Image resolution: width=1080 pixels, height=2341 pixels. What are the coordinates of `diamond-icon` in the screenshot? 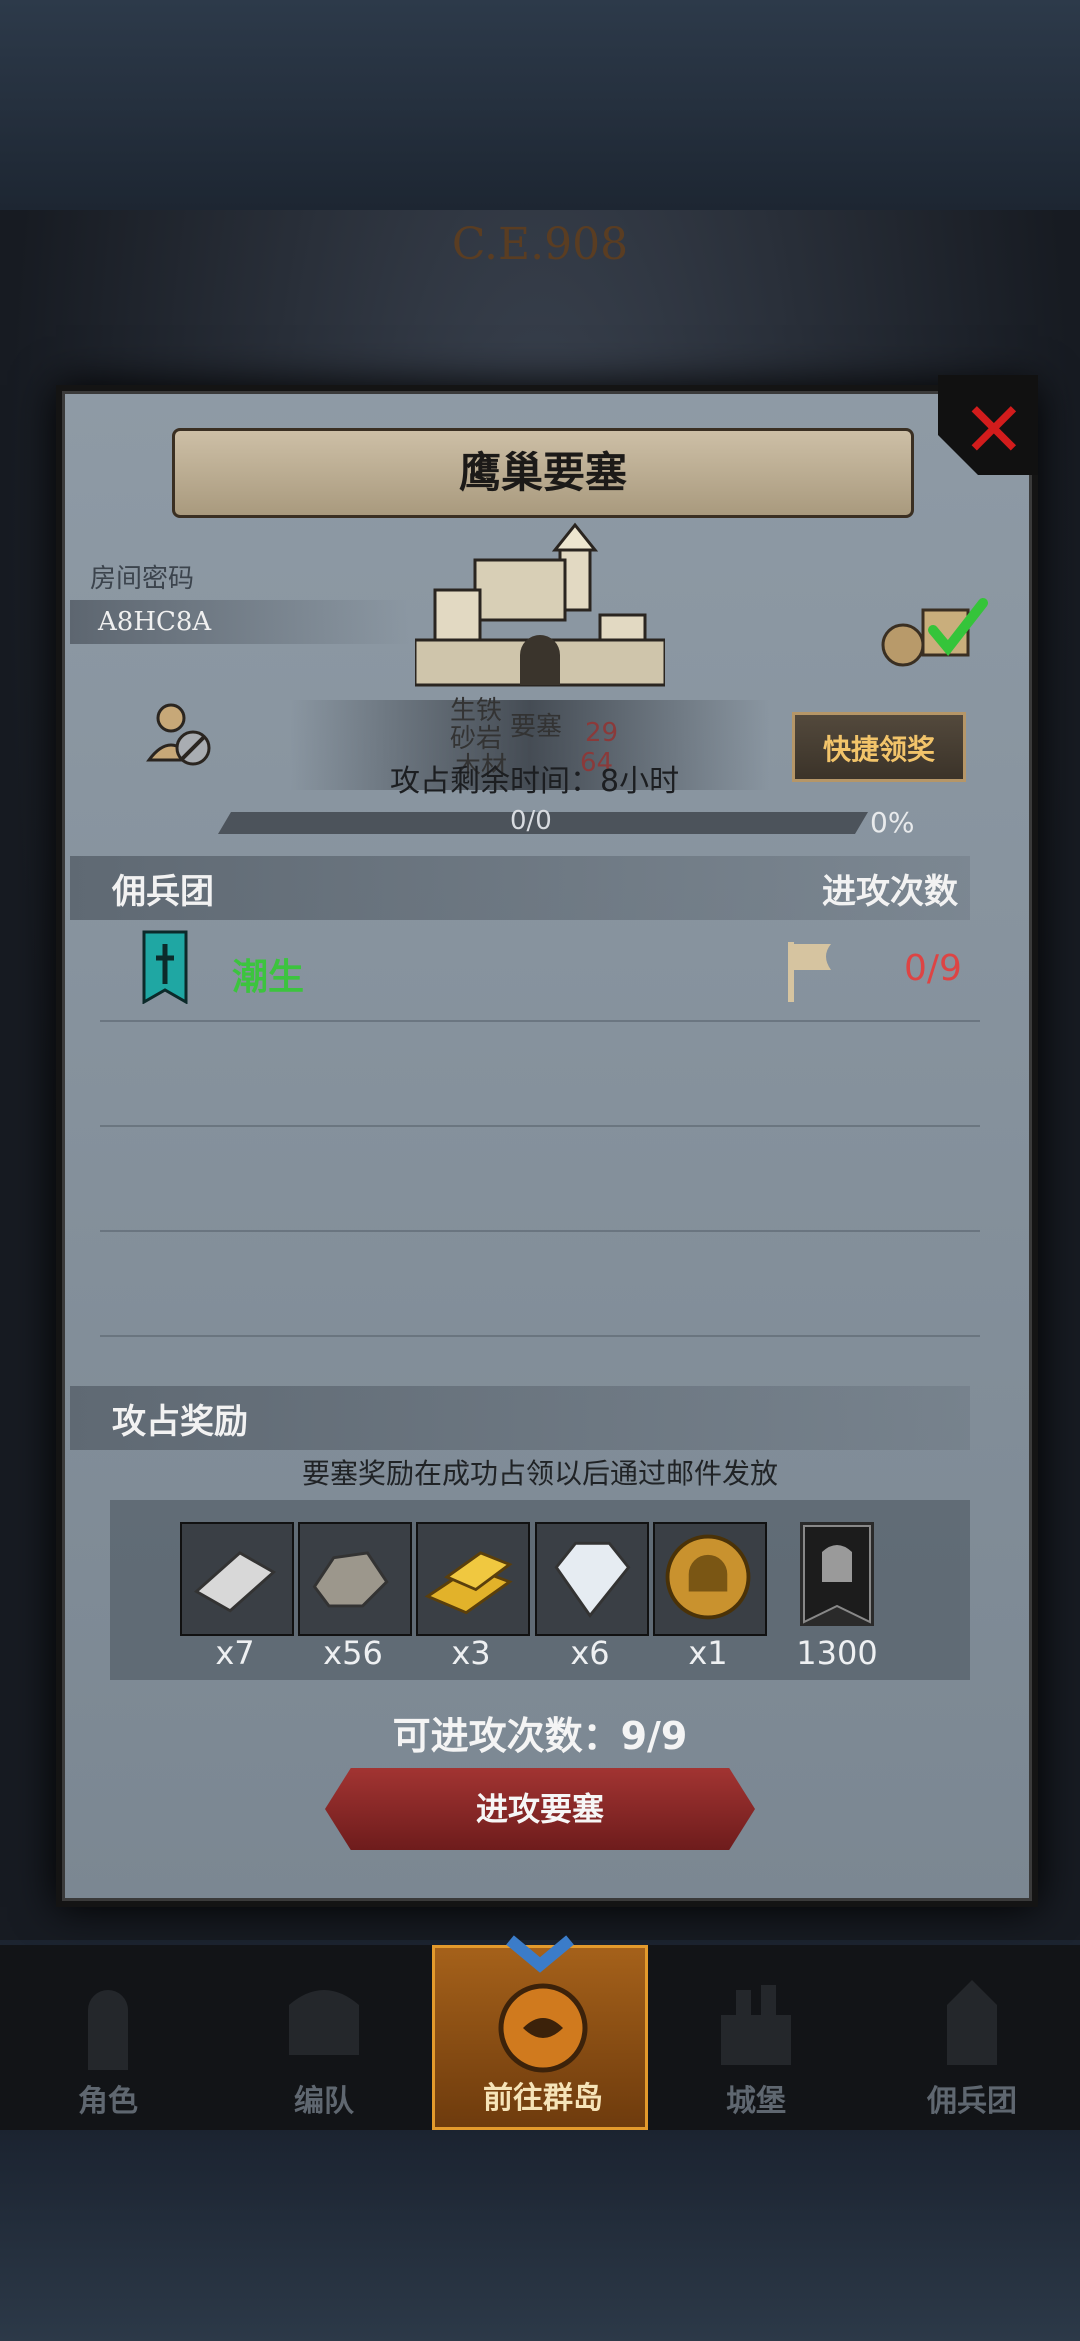 It's located at (592, 1579).